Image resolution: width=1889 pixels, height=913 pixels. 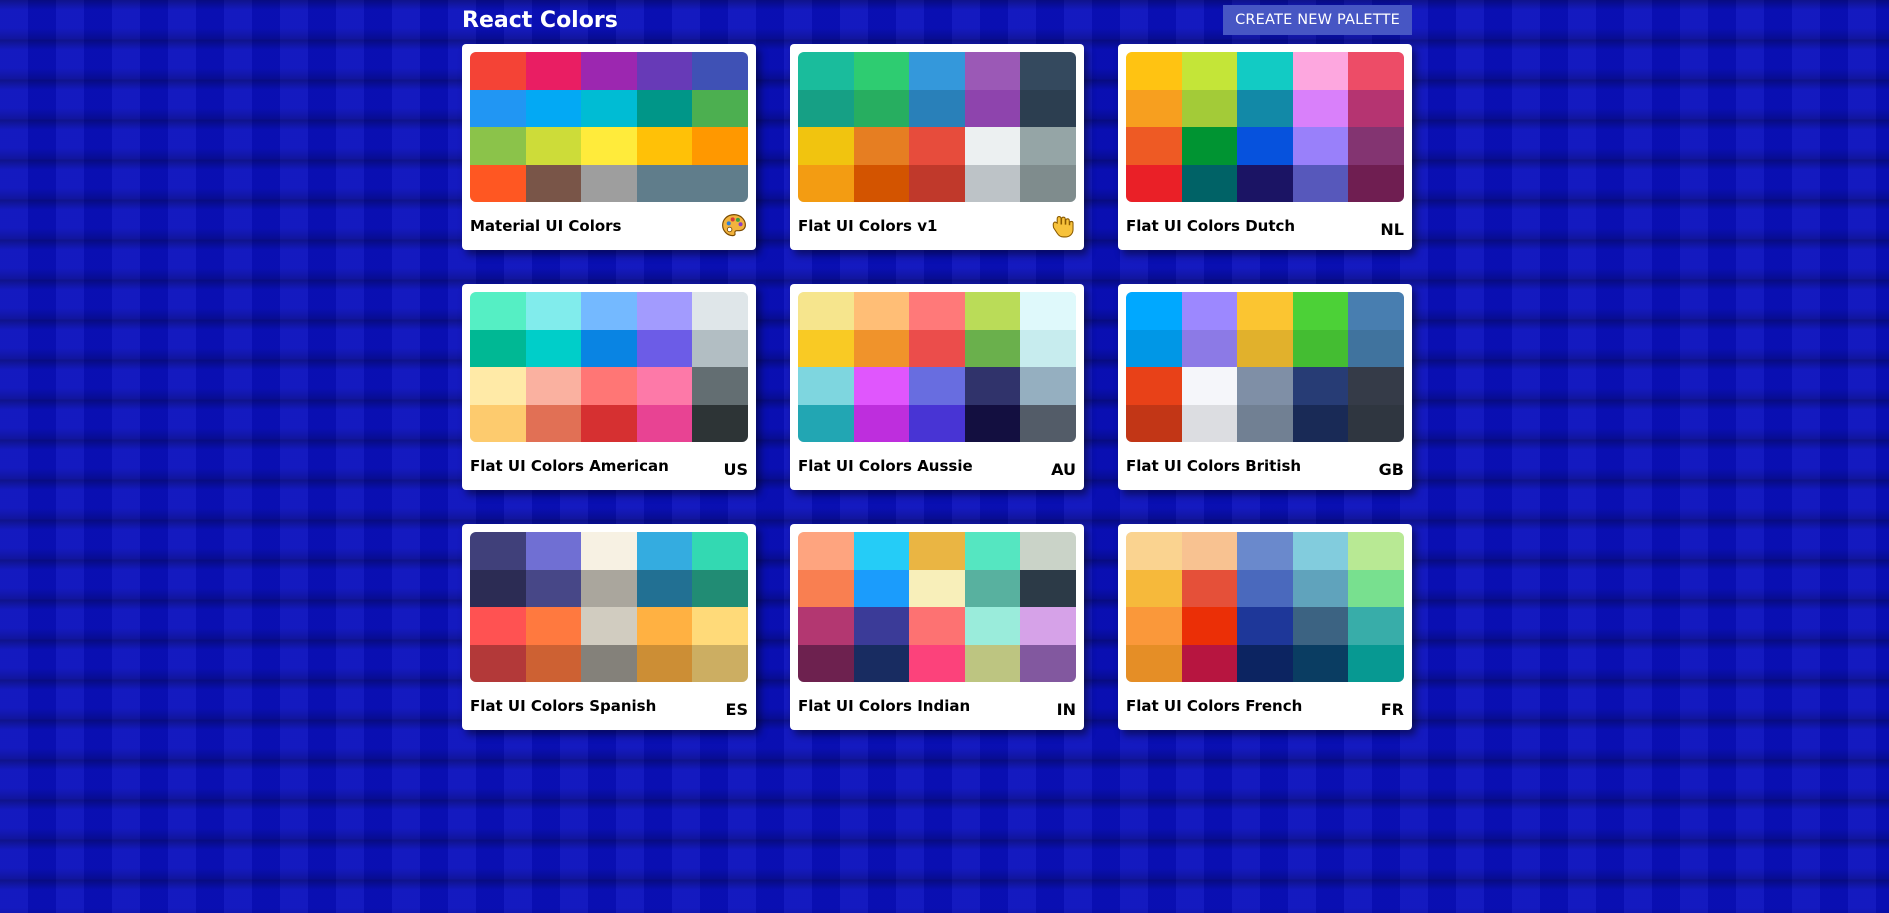 What do you see at coordinates (1317, 20) in the screenshot?
I see `create-new-palette-button: CREATE NEW PALETTE` at bounding box center [1317, 20].